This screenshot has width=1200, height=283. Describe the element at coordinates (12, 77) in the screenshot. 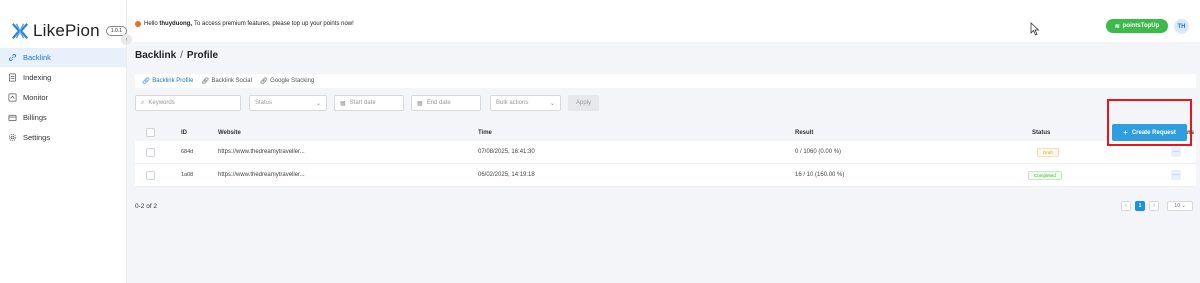

I see `document-icon` at that location.